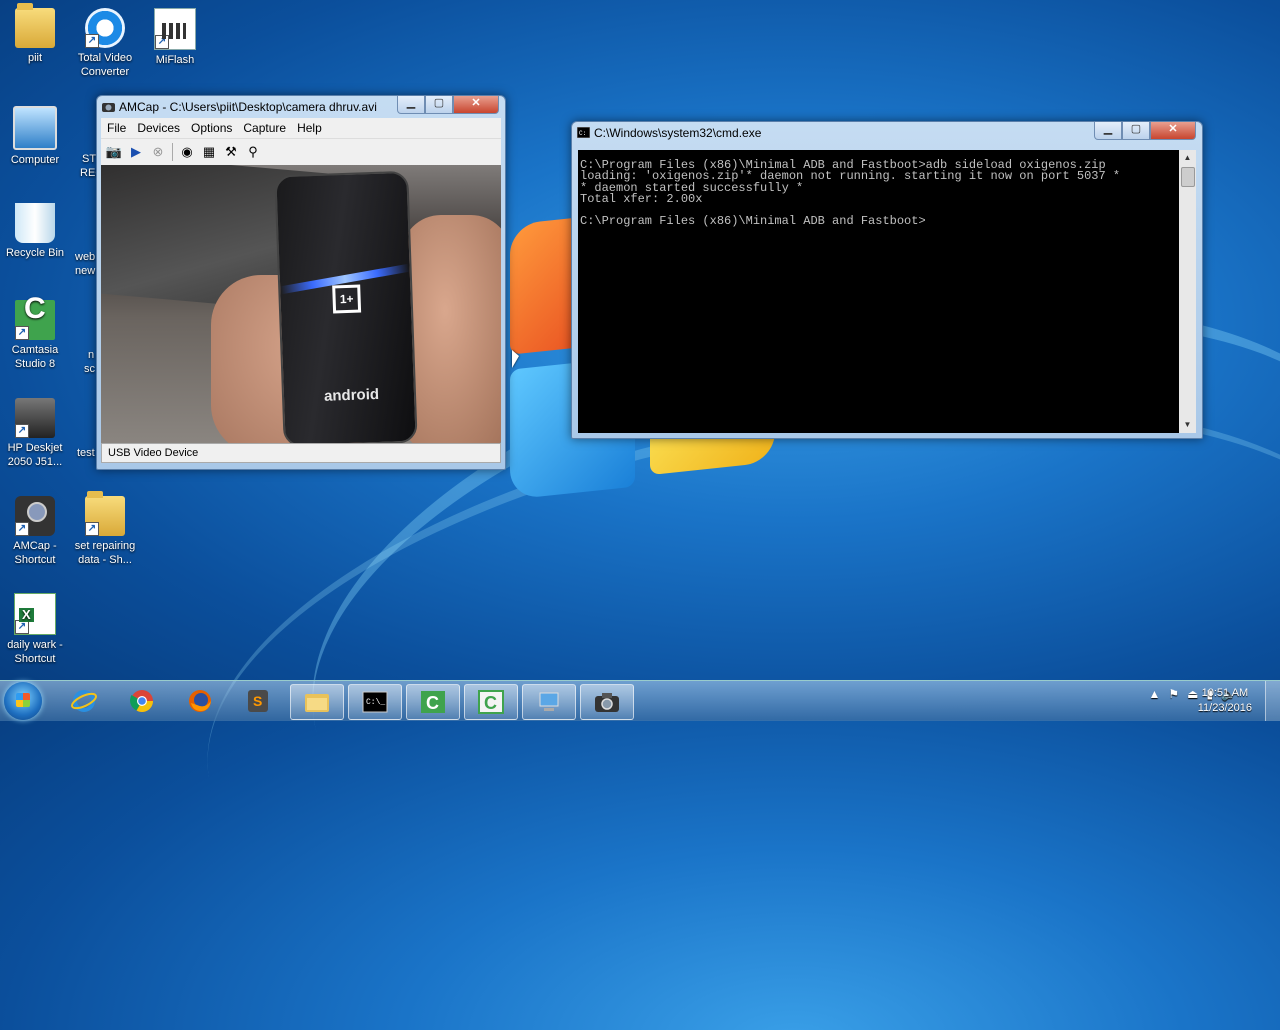 The image size is (1280, 1030). Describe the element at coordinates (1187, 425) in the screenshot. I see `scroll-down-icon: ▼` at that location.